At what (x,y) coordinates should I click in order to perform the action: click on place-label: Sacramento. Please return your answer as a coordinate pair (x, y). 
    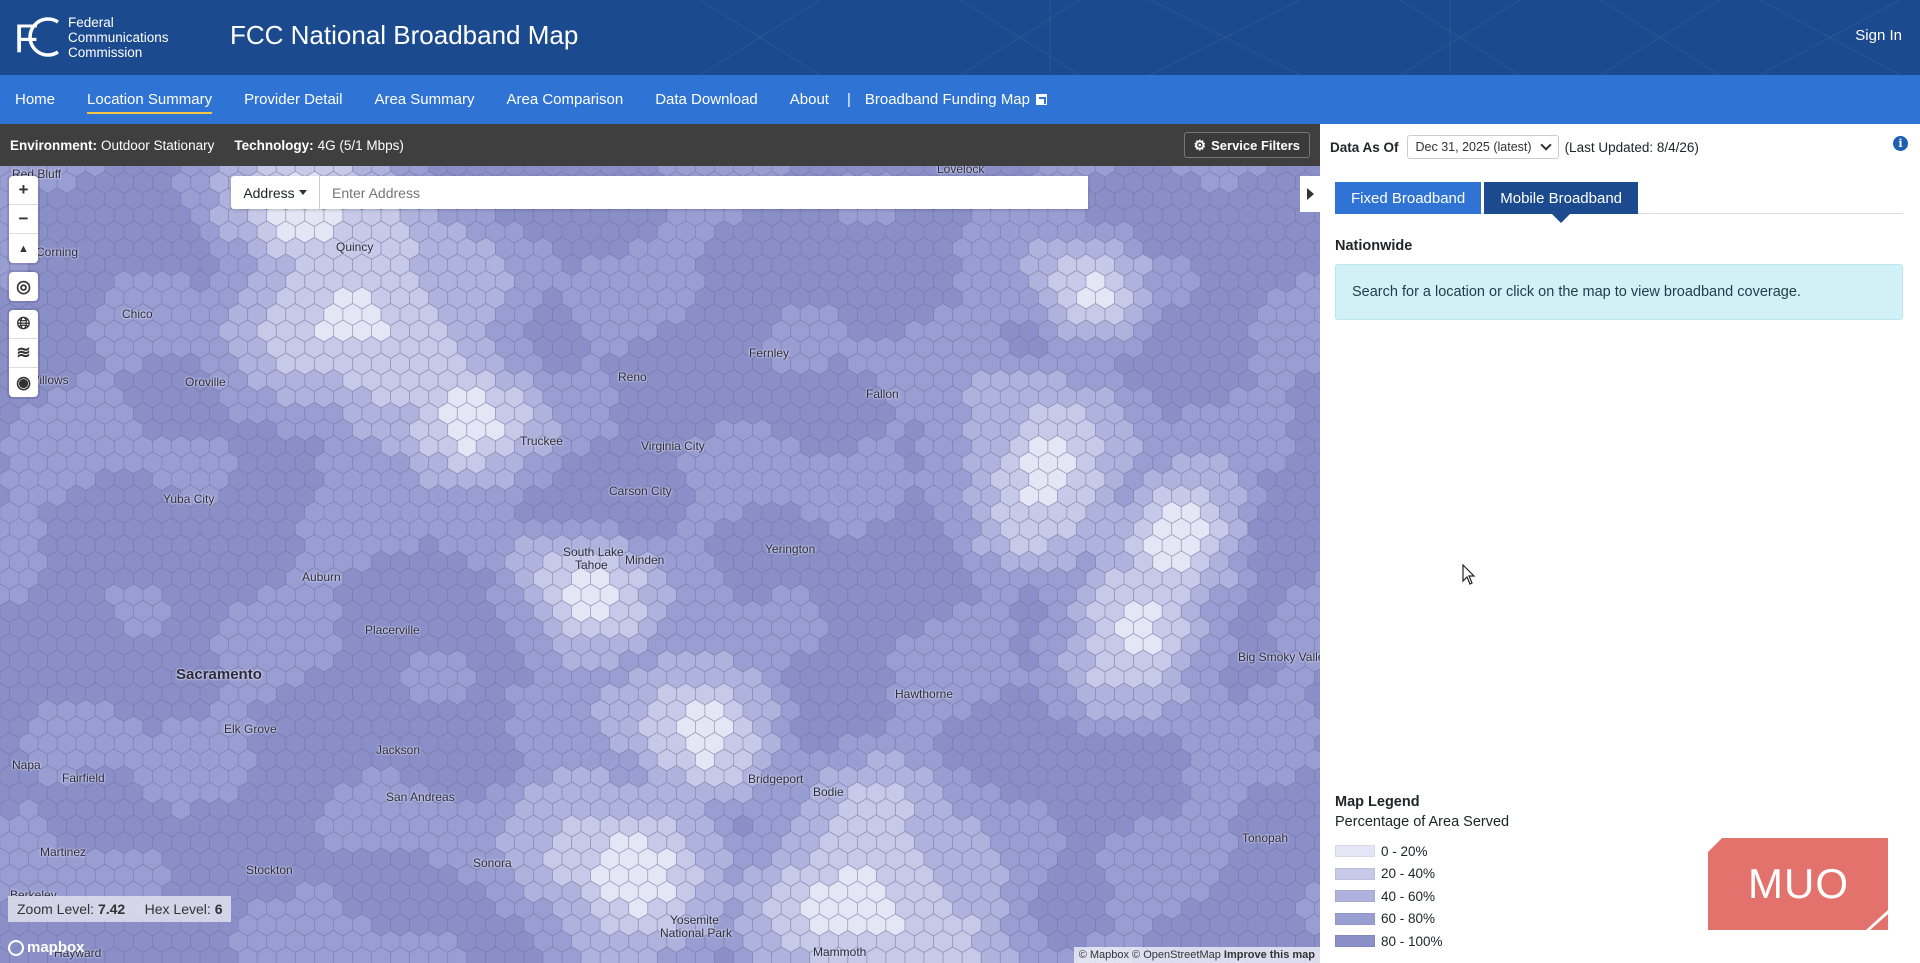
    Looking at the image, I should click on (219, 674).